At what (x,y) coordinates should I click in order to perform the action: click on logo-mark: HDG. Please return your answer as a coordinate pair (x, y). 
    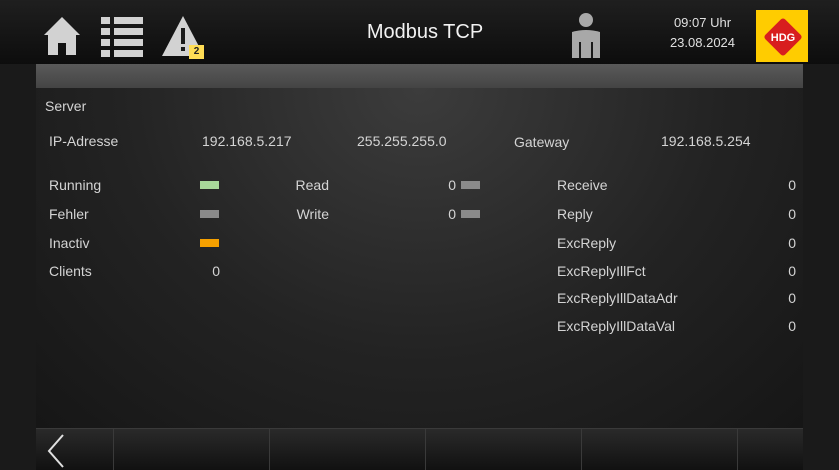
    Looking at the image, I should click on (783, 37).